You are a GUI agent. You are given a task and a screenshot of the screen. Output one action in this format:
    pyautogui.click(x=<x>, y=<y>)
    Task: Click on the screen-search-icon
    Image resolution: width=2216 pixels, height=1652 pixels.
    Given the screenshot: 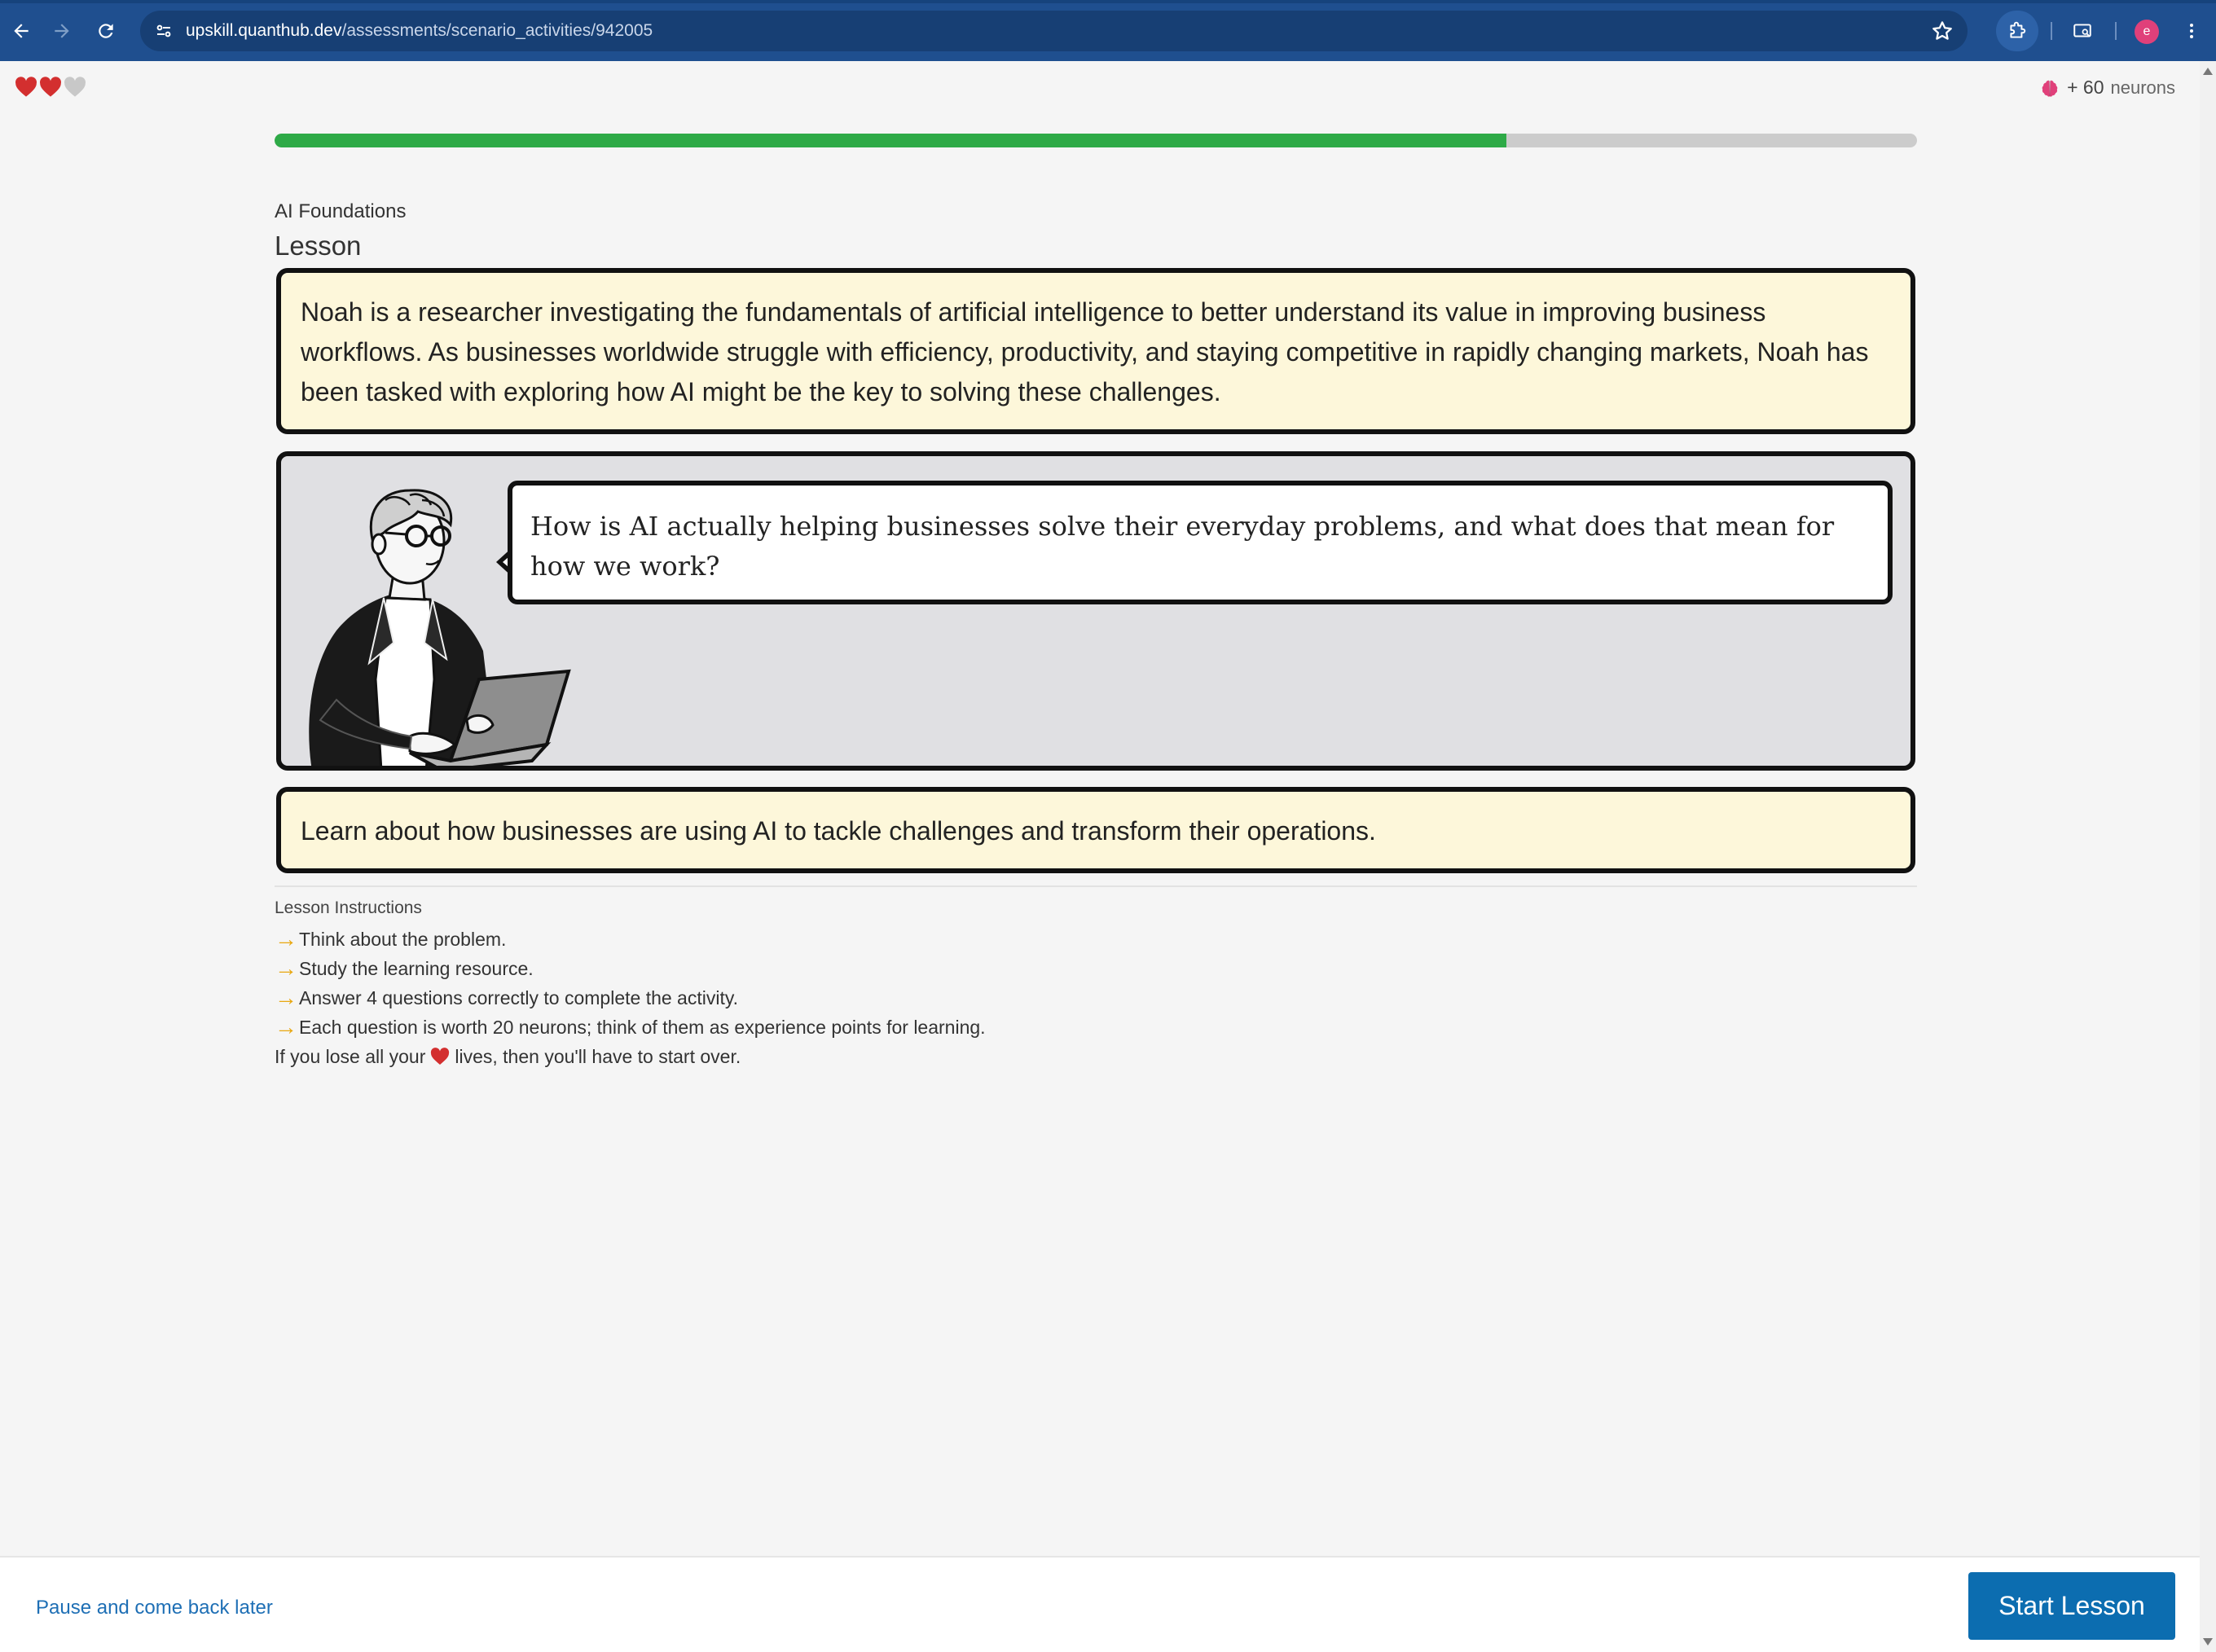 What is the action you would take?
    pyautogui.click(x=2082, y=31)
    